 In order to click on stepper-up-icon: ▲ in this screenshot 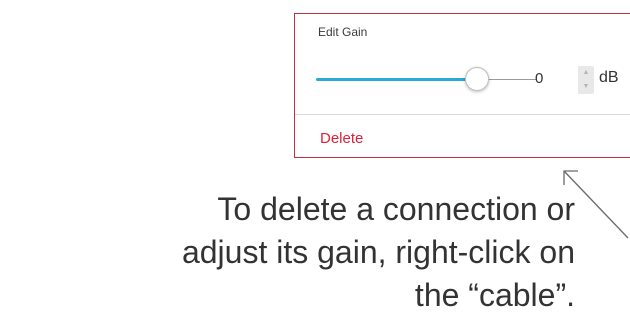, I will do `click(586, 73)`.